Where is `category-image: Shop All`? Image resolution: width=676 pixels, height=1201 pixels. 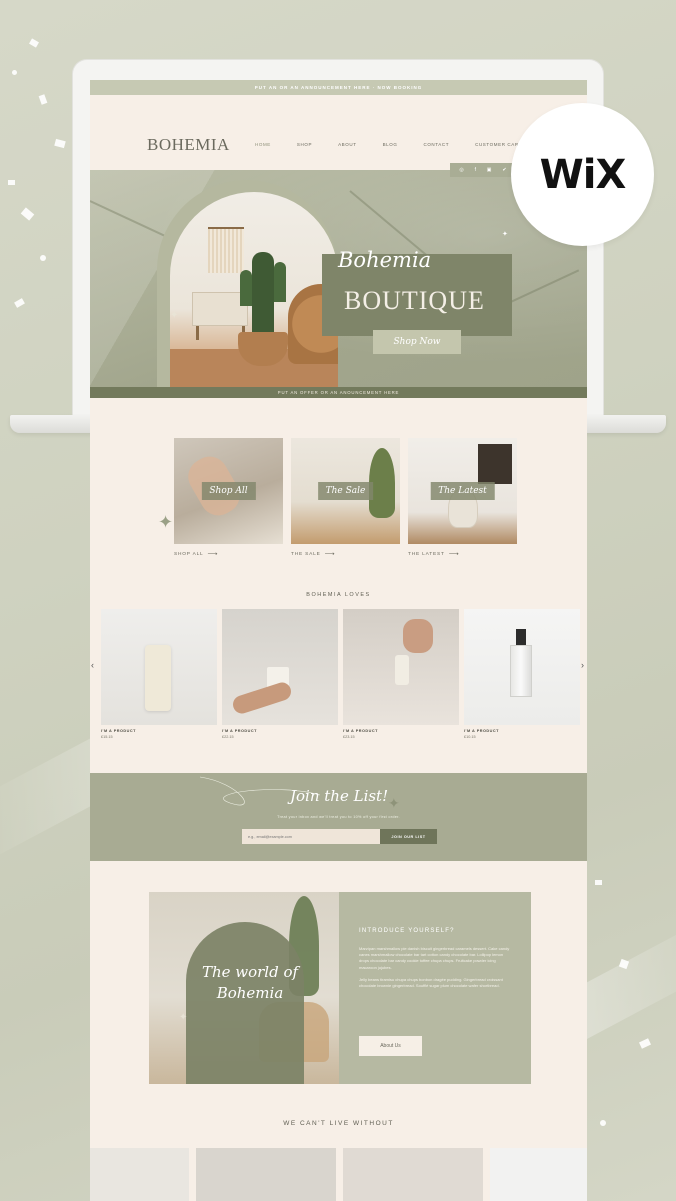
category-image: Shop All is located at coordinates (228, 491).